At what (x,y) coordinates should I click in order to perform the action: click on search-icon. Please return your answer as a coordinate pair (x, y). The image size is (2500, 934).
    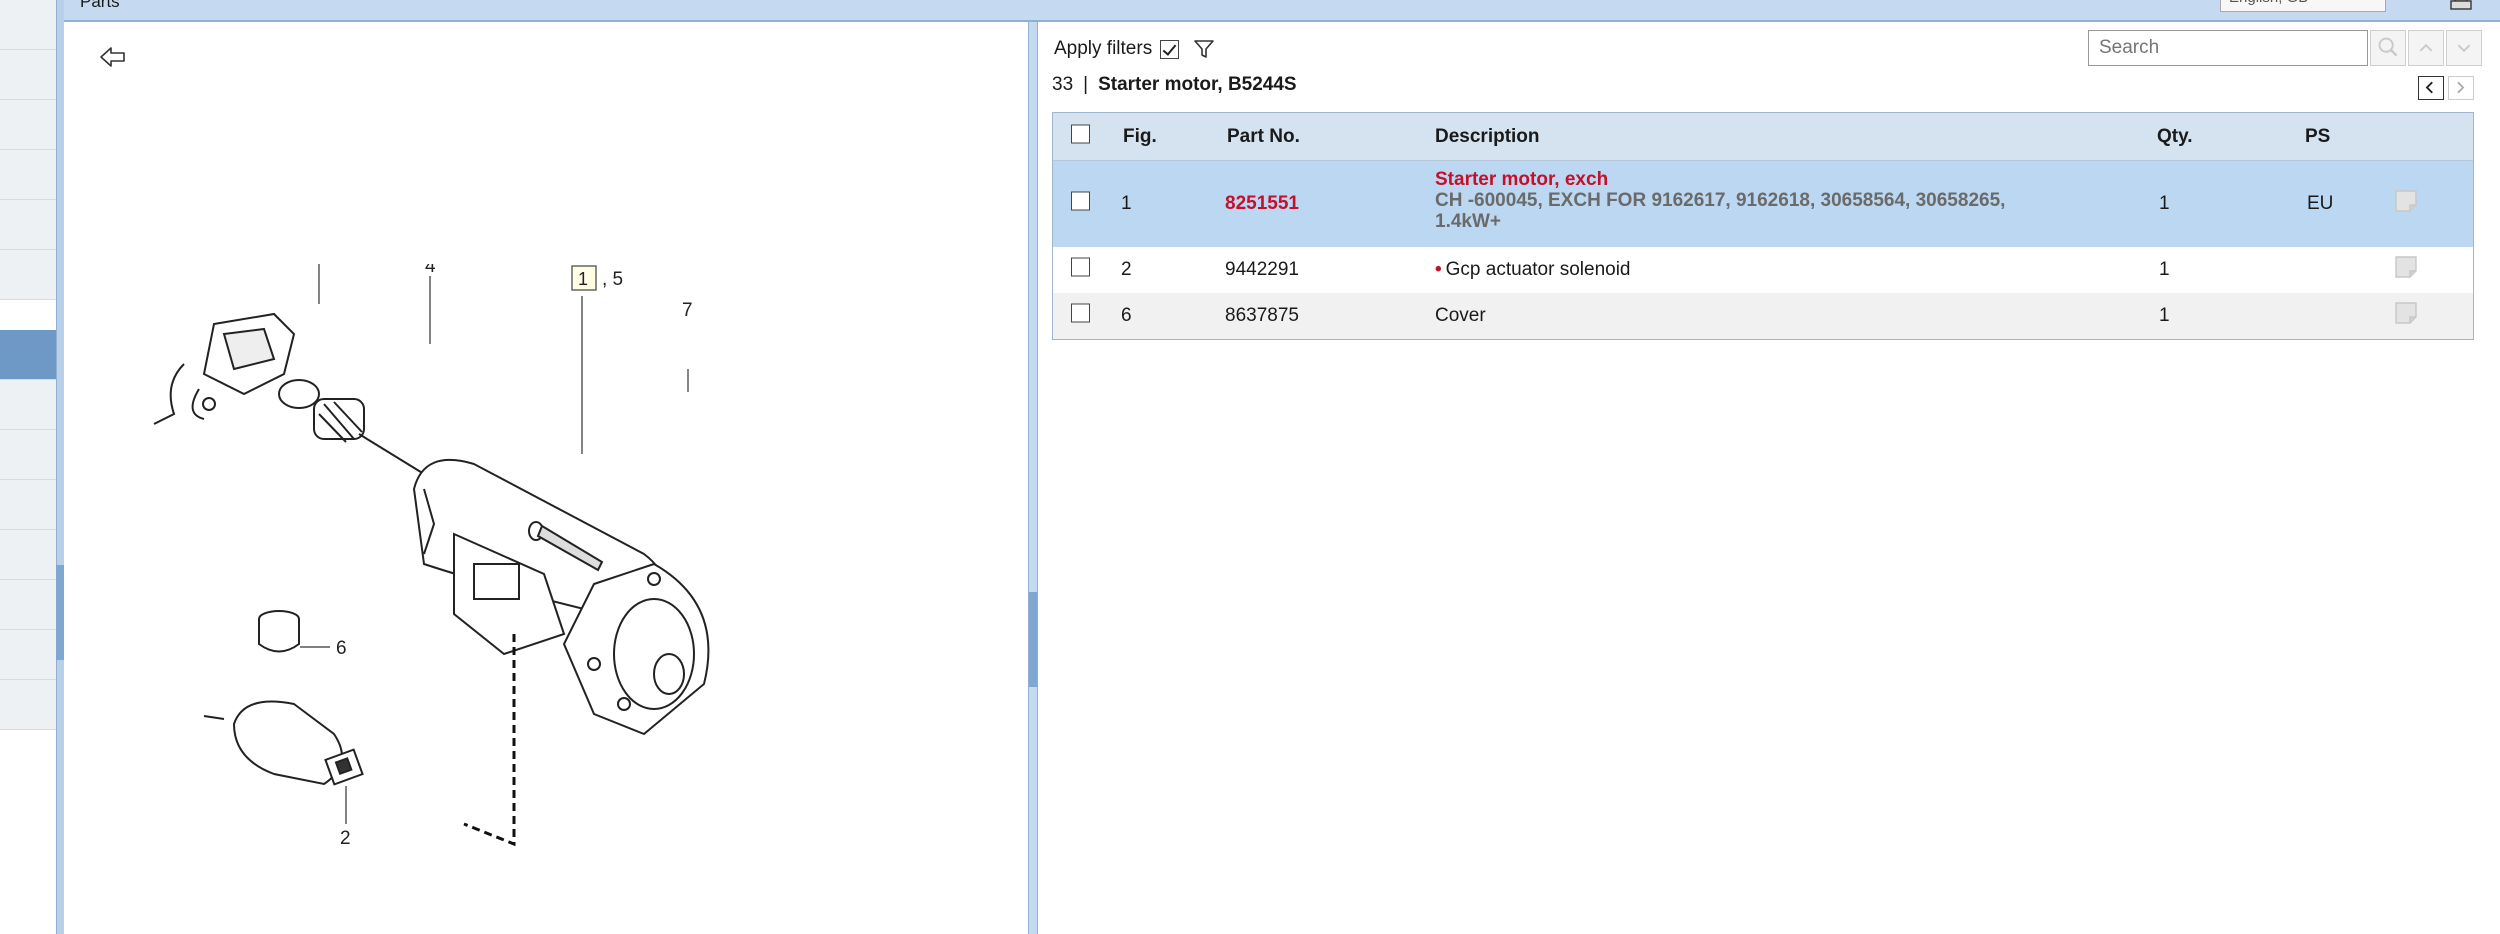
    Looking at the image, I should click on (2388, 47).